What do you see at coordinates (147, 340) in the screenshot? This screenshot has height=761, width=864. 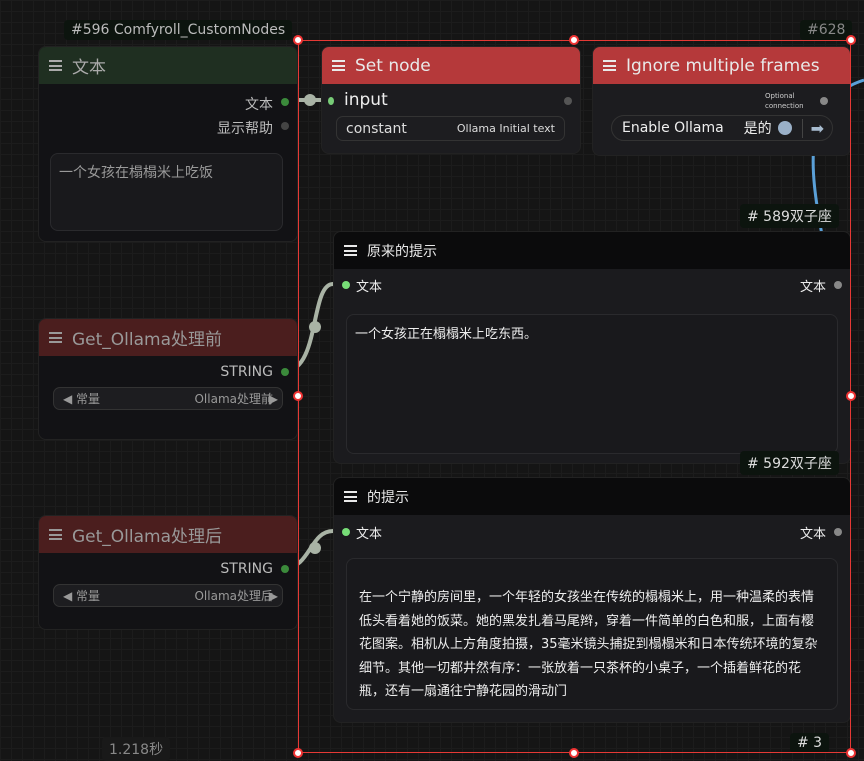 I see `node-title: Get_Ollama处理前` at bounding box center [147, 340].